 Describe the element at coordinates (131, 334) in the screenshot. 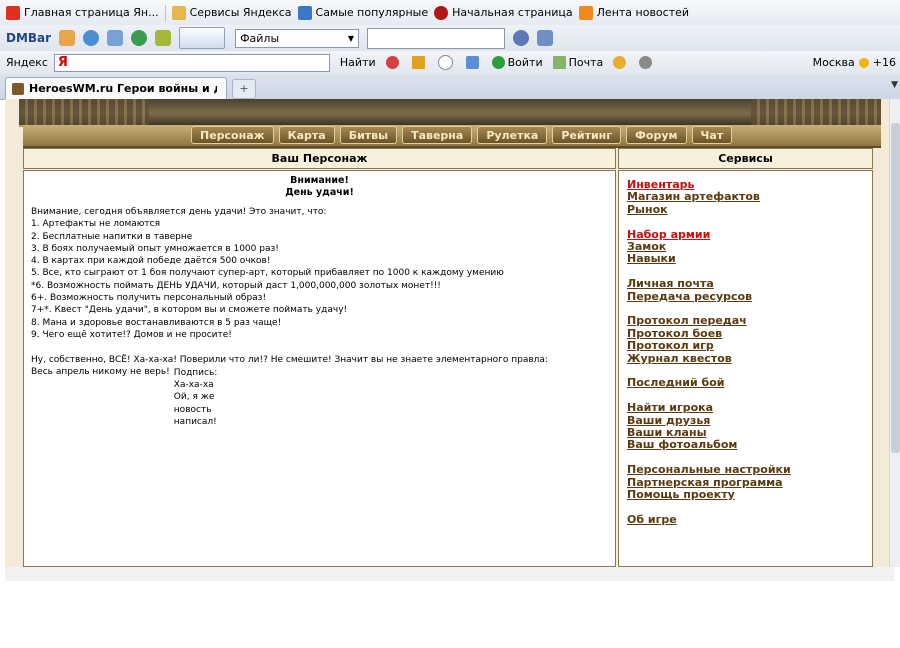

I see `notice-line: 9. Чего ещё хотите!? Домов и не просите!` at that location.